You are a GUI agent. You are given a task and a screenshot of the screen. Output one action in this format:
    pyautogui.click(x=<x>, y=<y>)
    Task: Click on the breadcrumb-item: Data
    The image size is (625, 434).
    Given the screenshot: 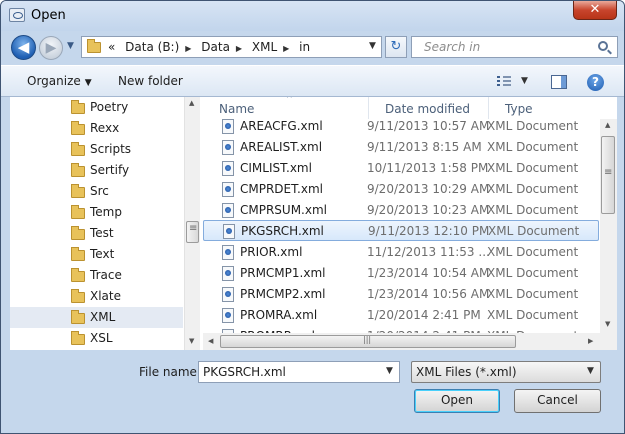 What is the action you would take?
    pyautogui.click(x=215, y=47)
    